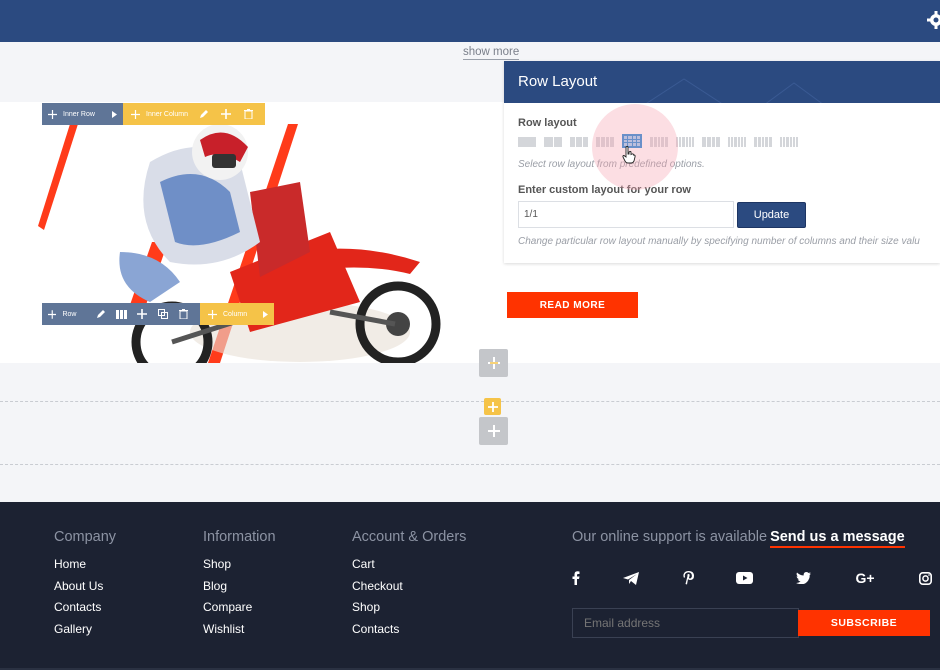 The height and width of the screenshot is (670, 940). I want to click on footer-link-contacts: Contacts, so click(85, 607).